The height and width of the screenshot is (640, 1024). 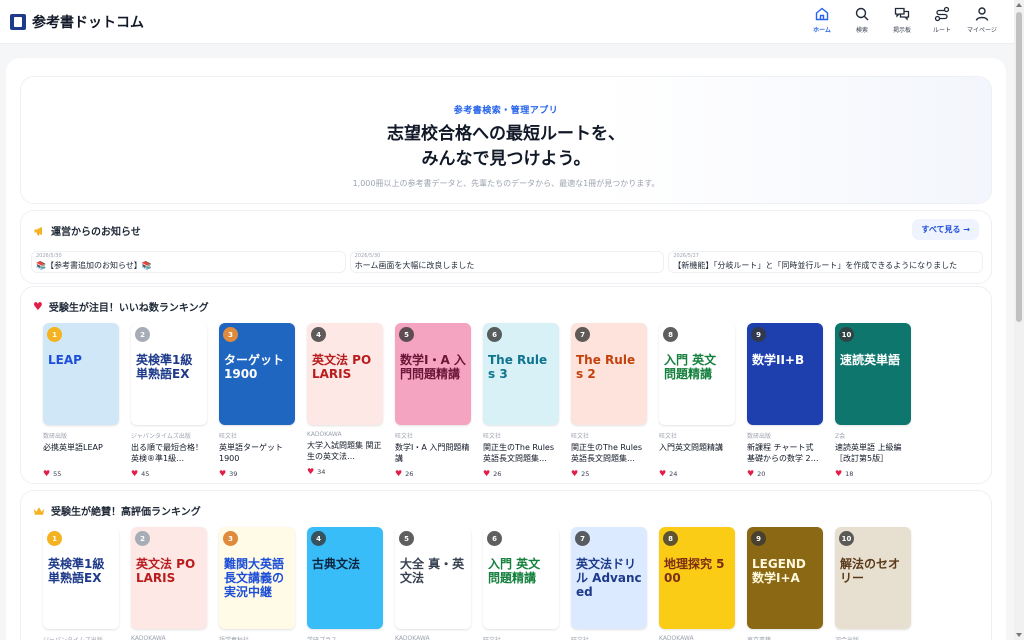 I want to click on book-card: 5 大全 真・英文法 KADOKAWA, so click(x=433, y=583).